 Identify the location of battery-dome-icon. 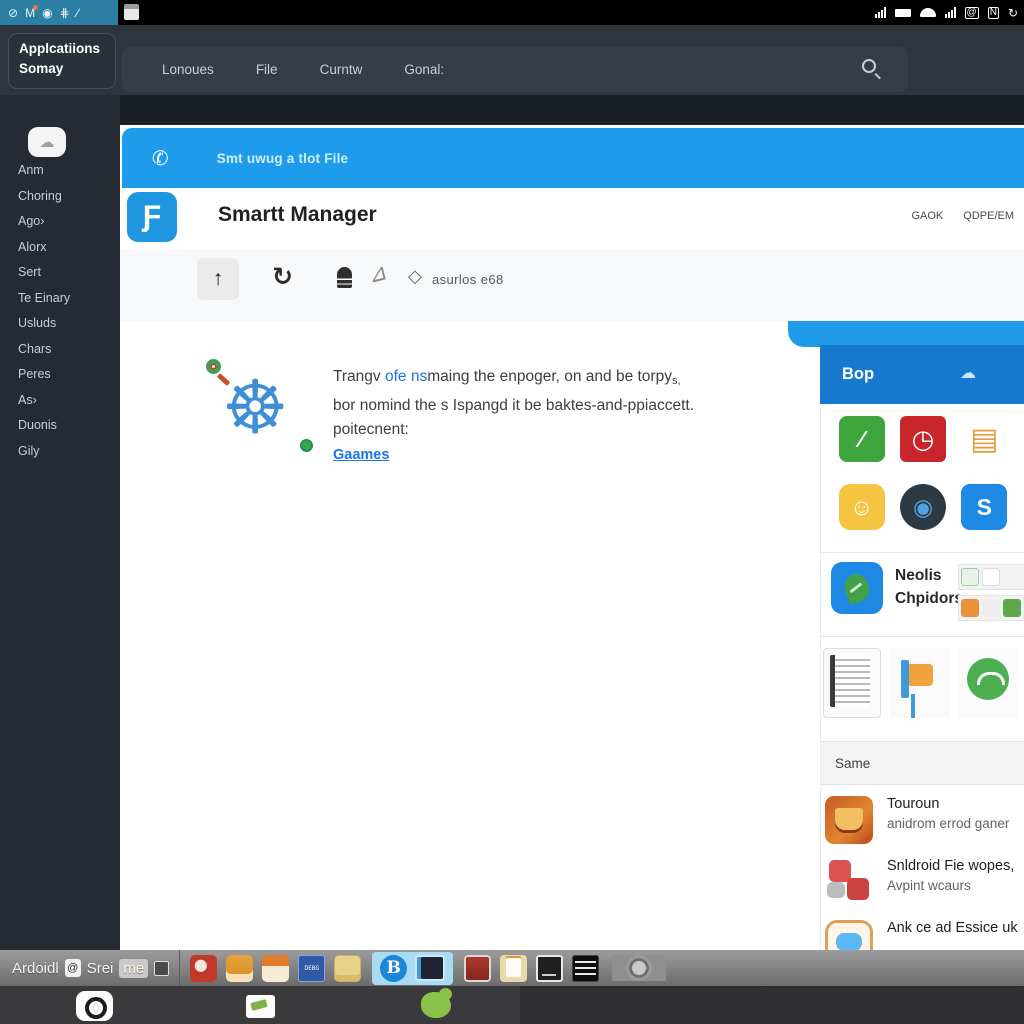
(927, 12).